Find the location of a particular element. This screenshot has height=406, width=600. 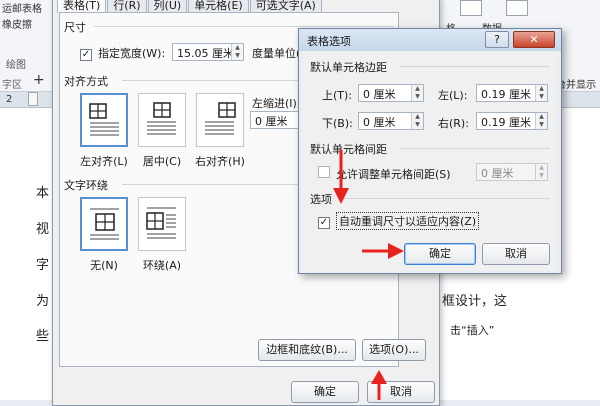

allow-spacing-checkbox is located at coordinates (324, 172).